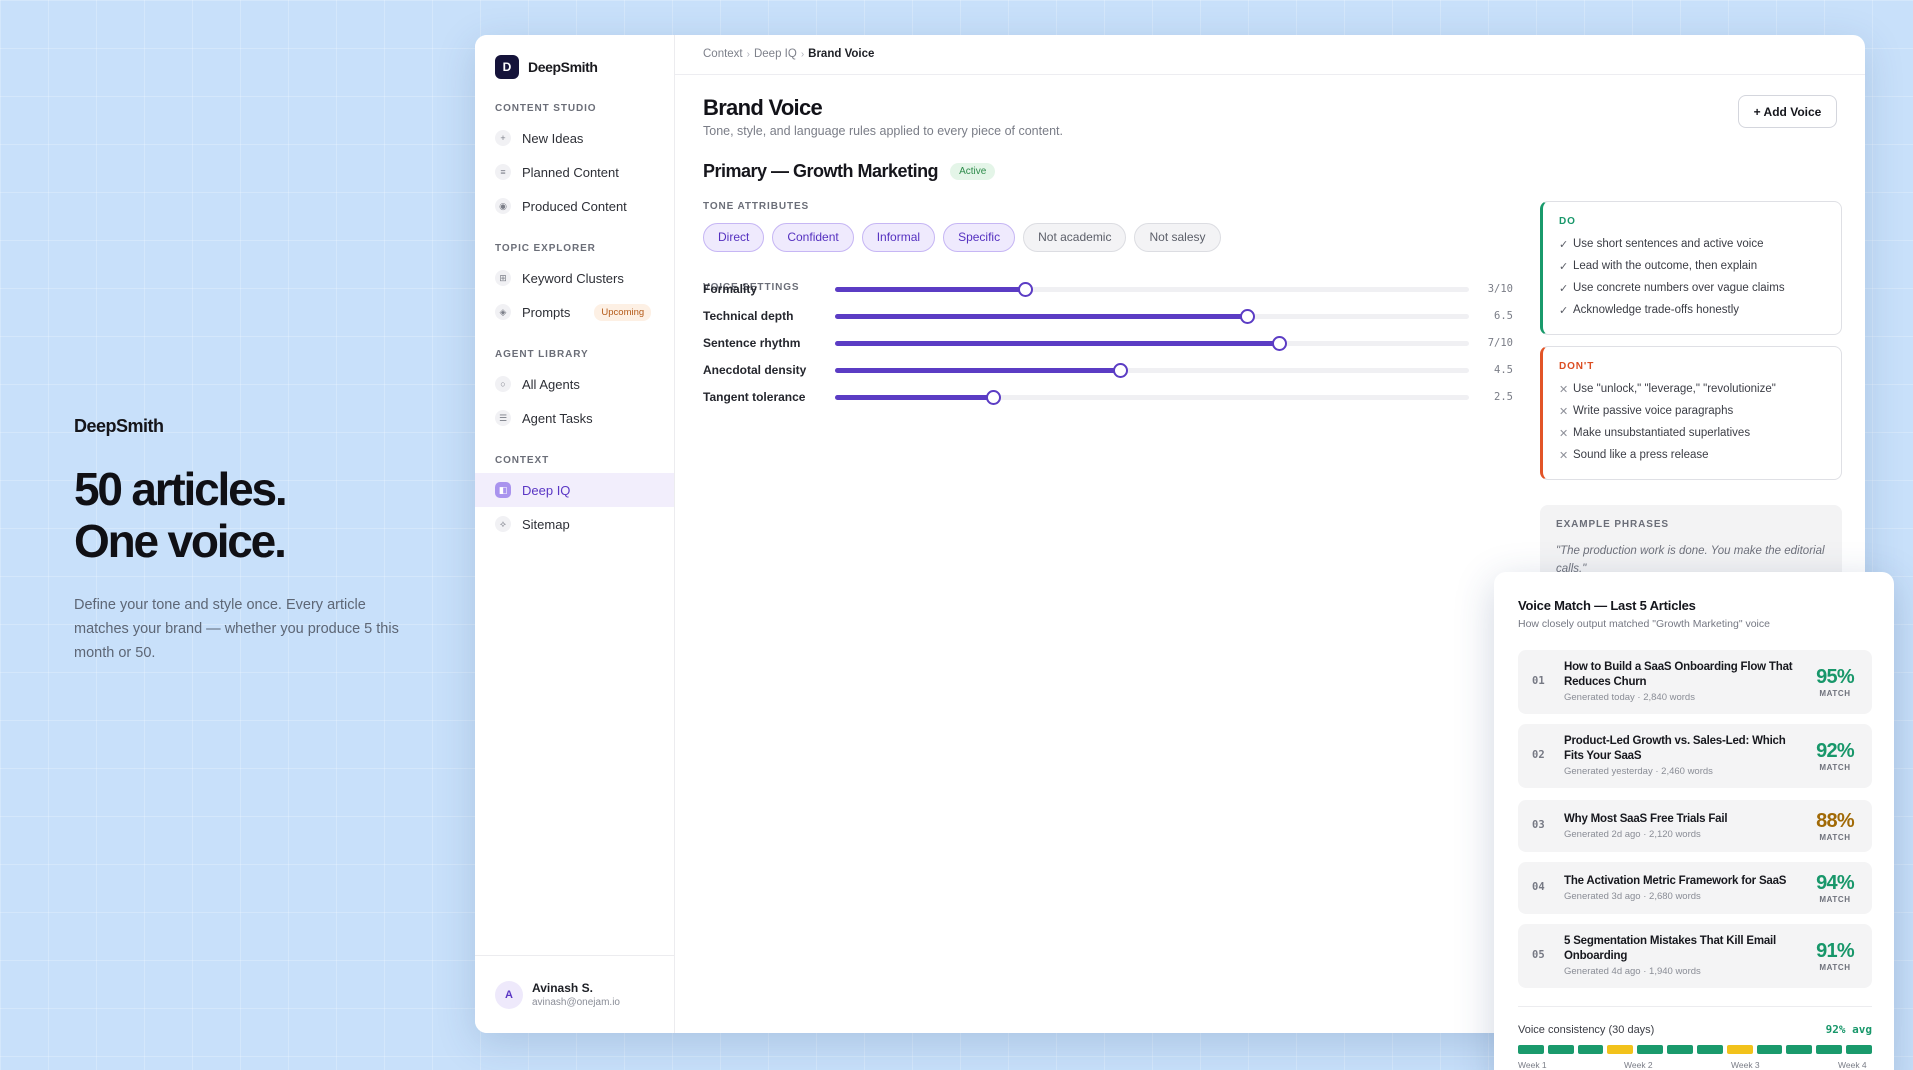 This screenshot has height=1070, width=1913. I want to click on tone-chip-informal: Informal, so click(898, 237).